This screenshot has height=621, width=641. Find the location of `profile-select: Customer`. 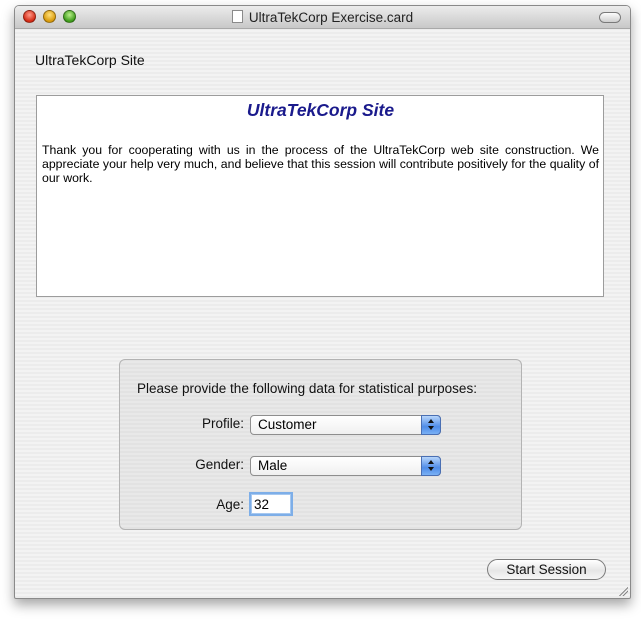

profile-select: Customer is located at coordinates (345, 425).